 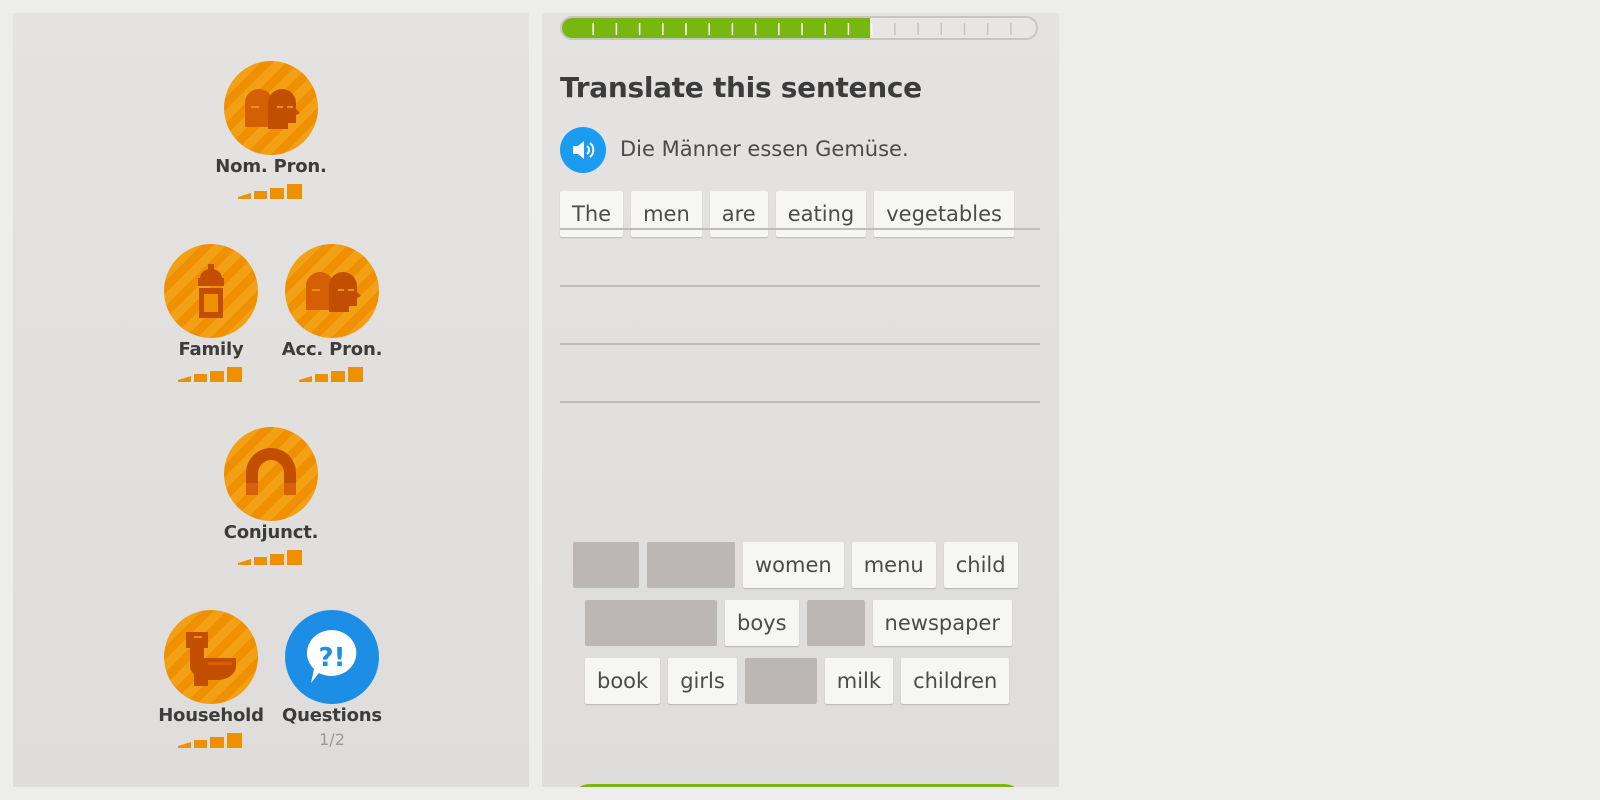 What do you see at coordinates (332, 715) in the screenshot?
I see `skill-label: Questions` at bounding box center [332, 715].